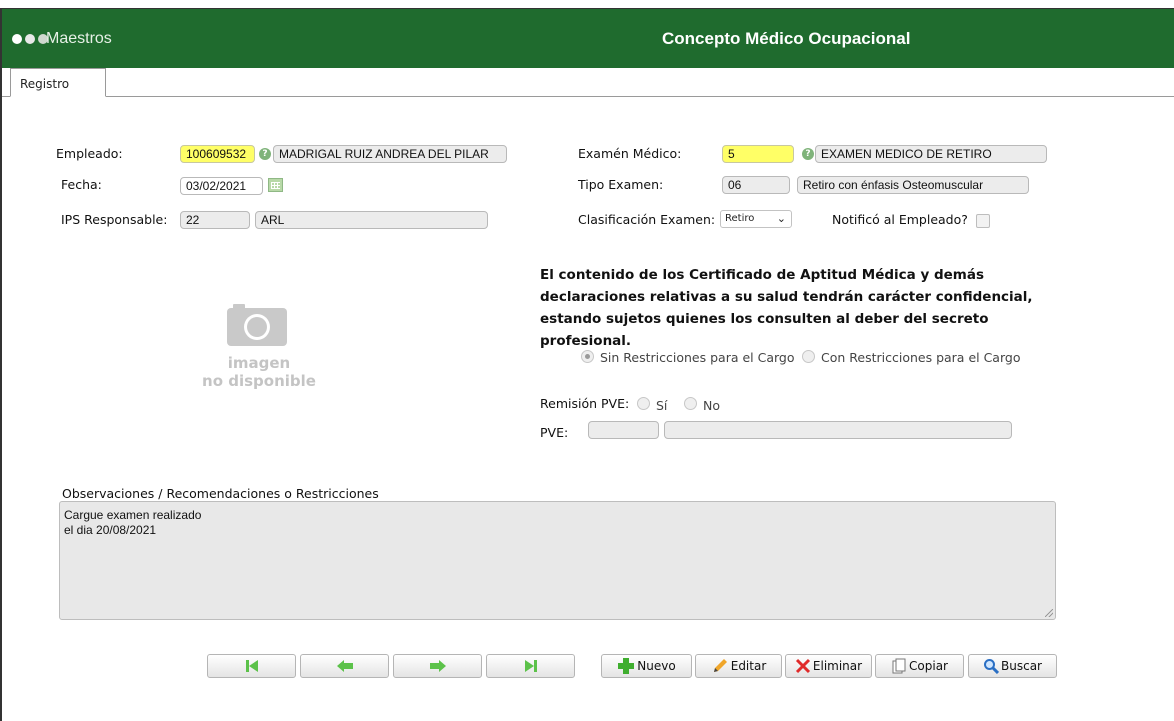  What do you see at coordinates (837, 666) in the screenshot?
I see `eliminar-label: Eliminar` at bounding box center [837, 666].